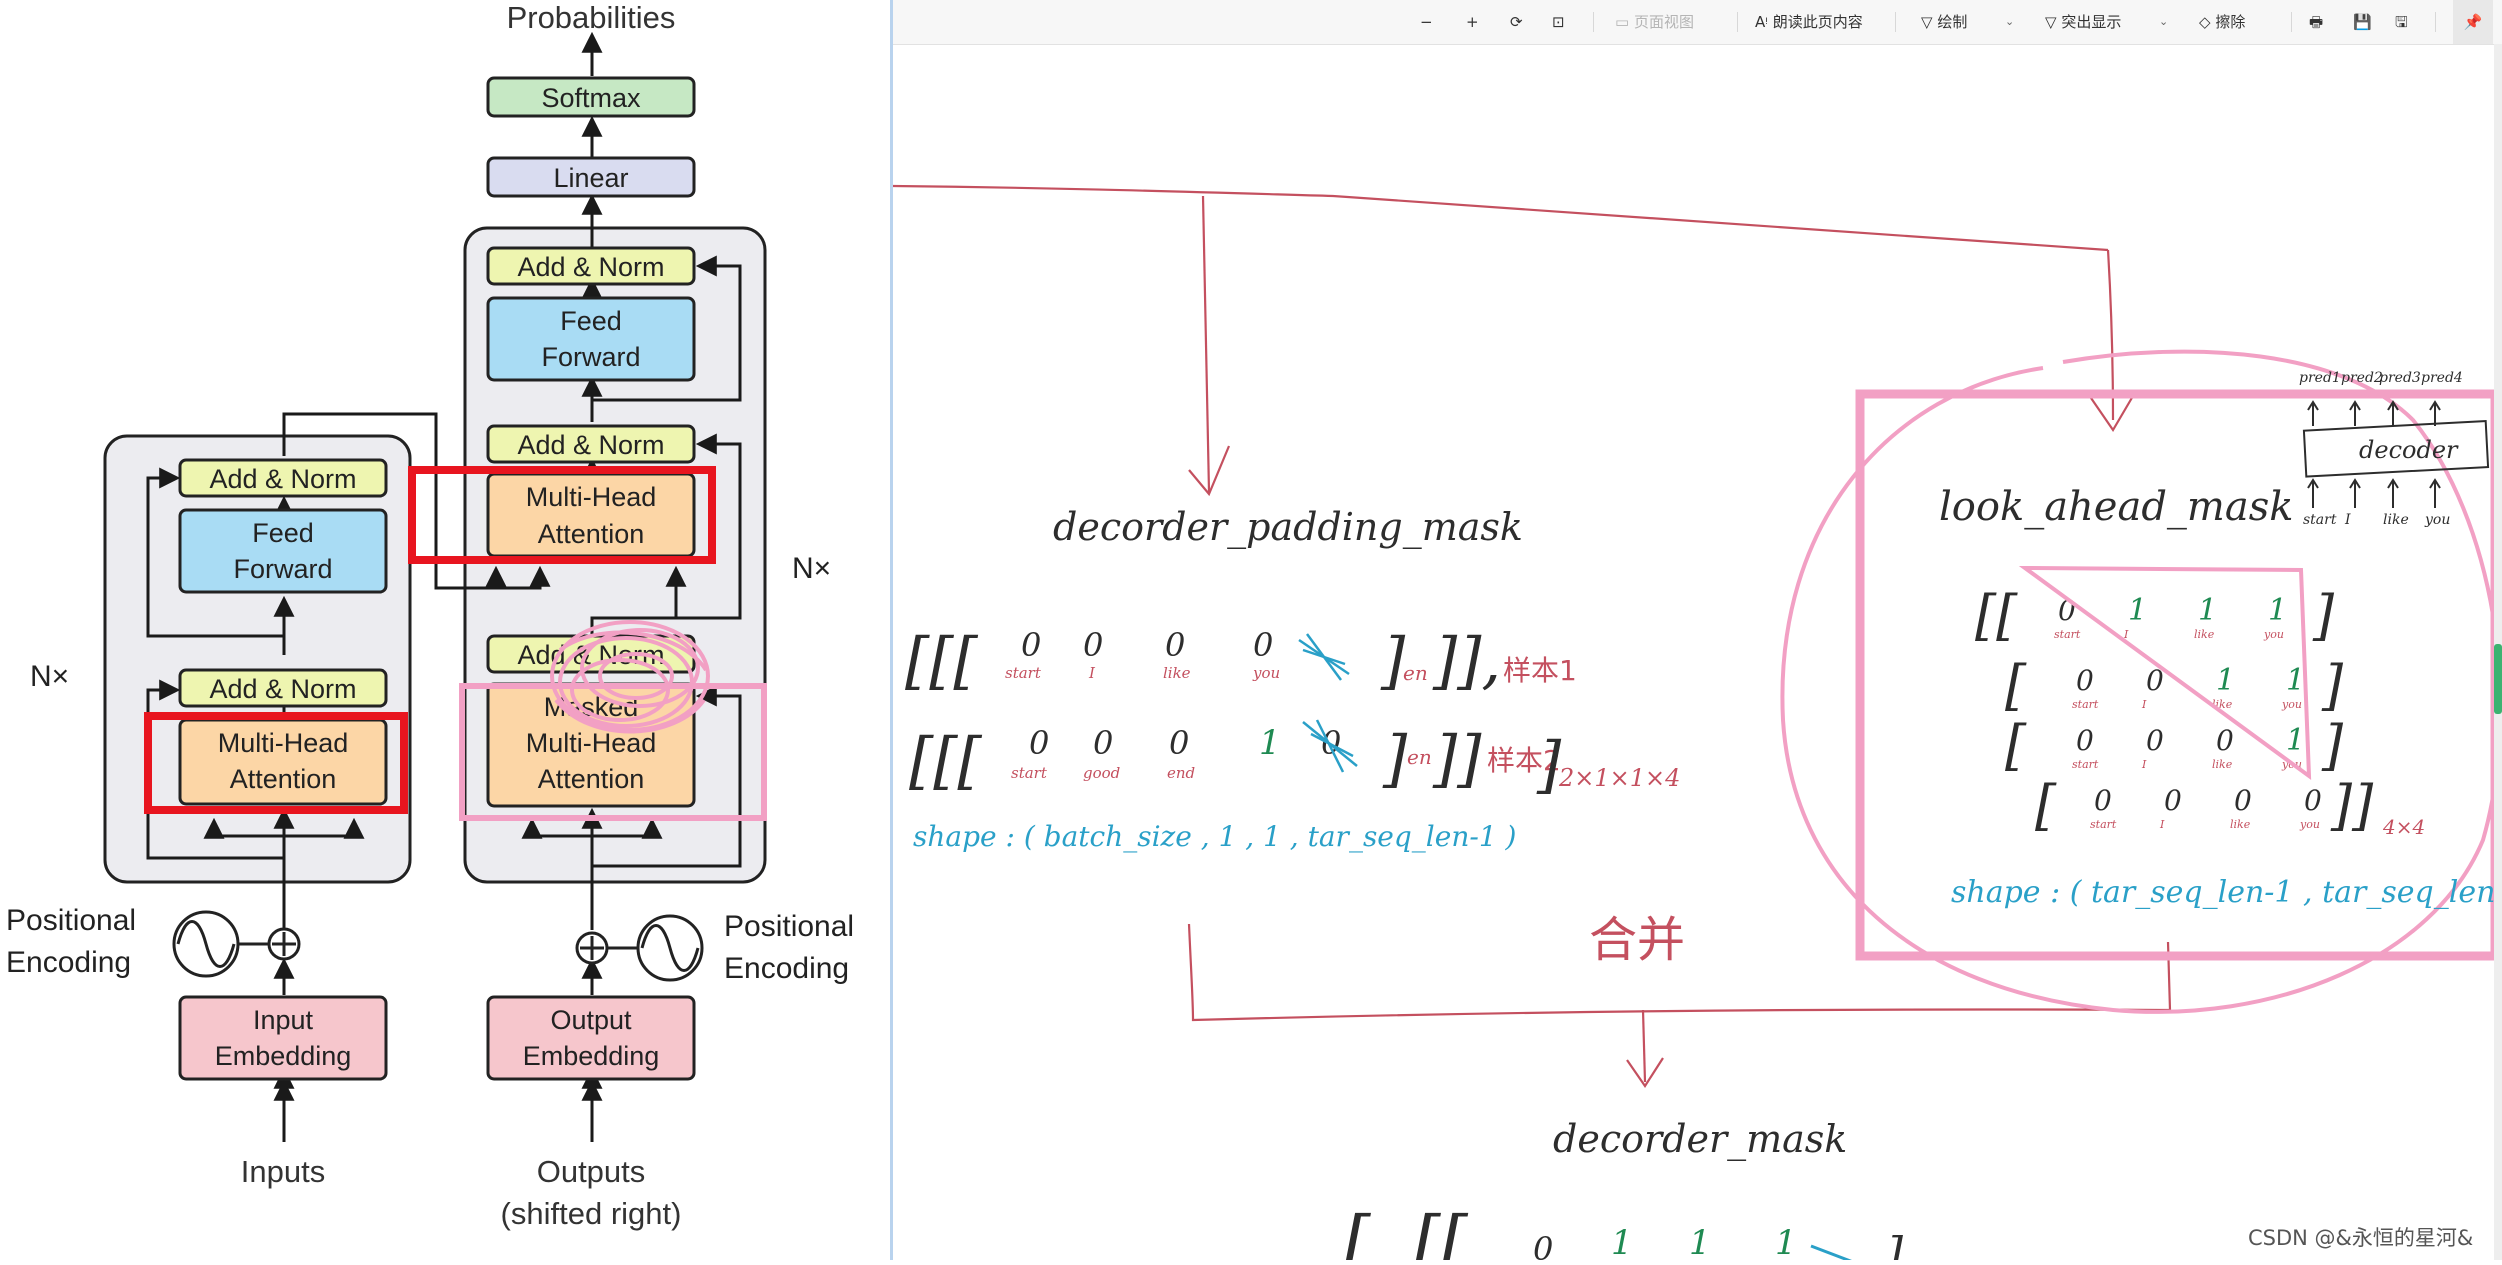 The height and width of the screenshot is (1265, 2502). What do you see at coordinates (1952, 22) in the screenshot?
I see `draw-label: 绘制` at bounding box center [1952, 22].